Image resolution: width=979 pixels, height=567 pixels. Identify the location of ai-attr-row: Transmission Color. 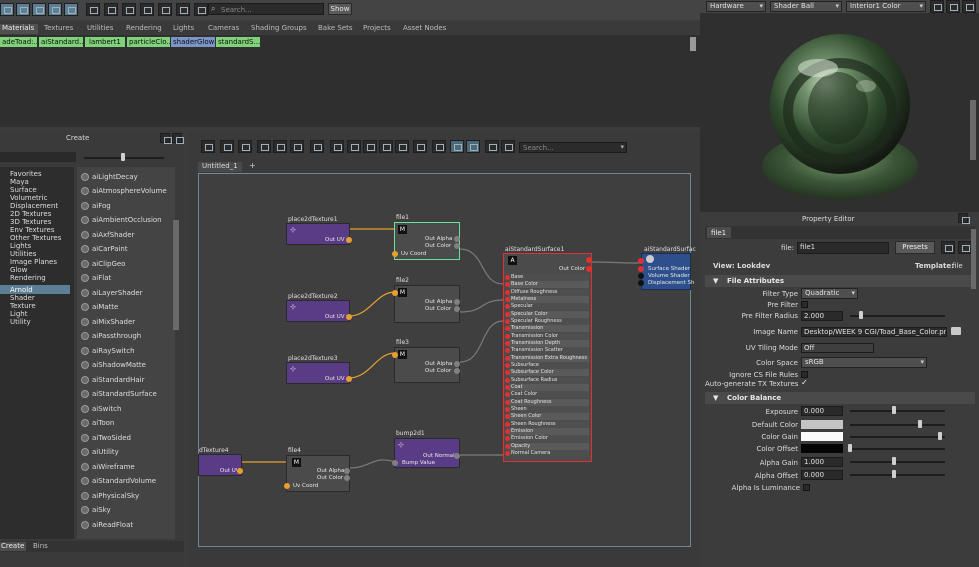
(547, 336).